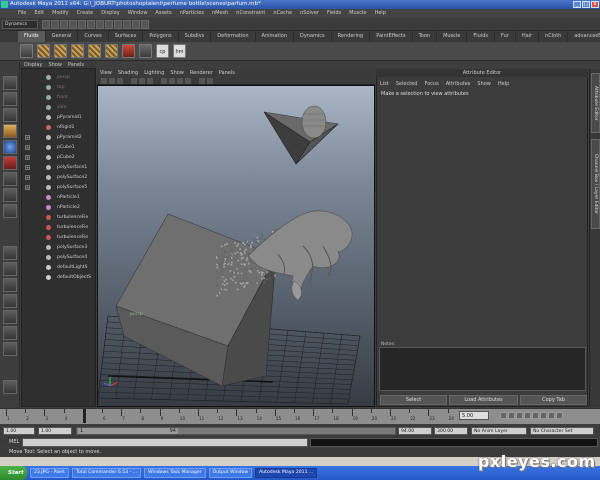  Describe the element at coordinates (58, 97) in the screenshot. I see `outliner-item: front` at that location.